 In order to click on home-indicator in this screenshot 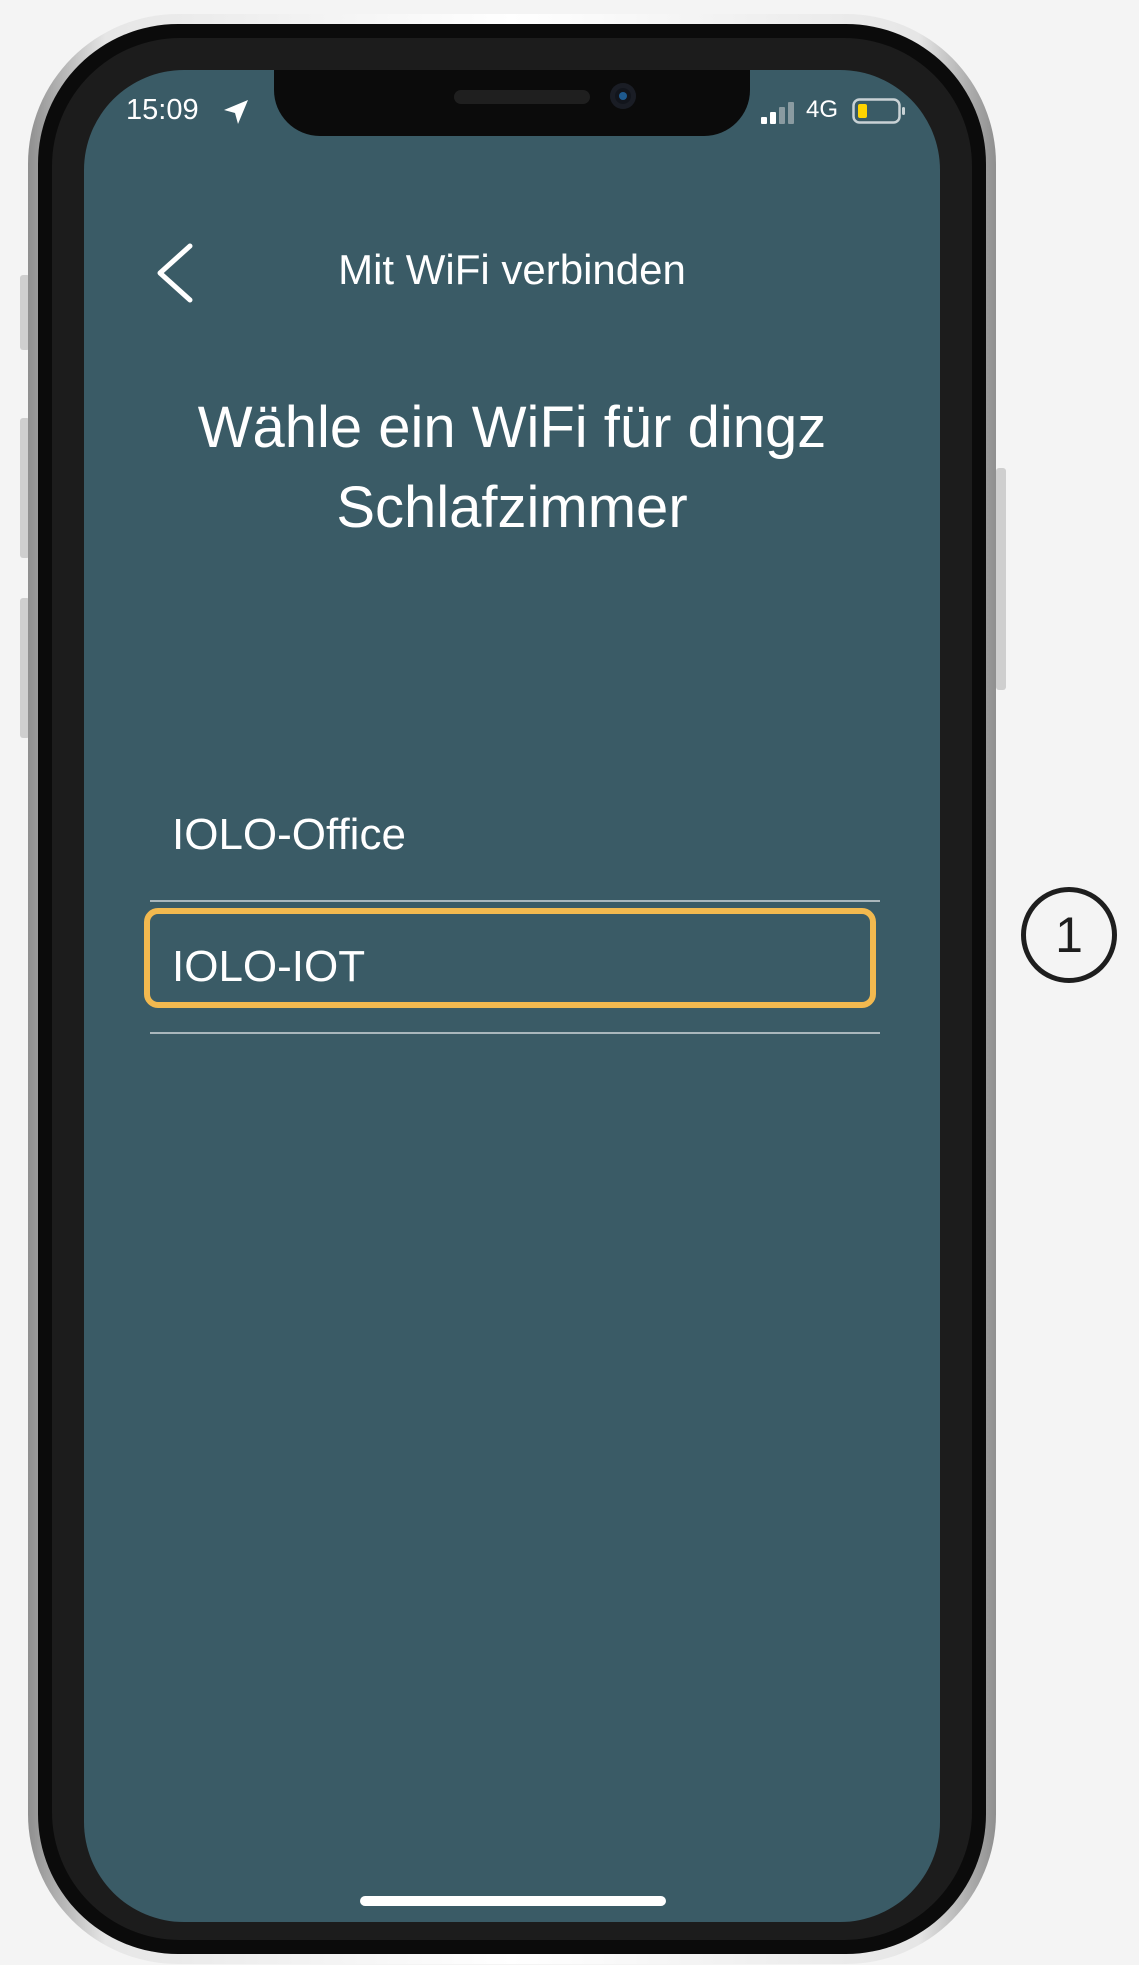, I will do `click(513, 1901)`.